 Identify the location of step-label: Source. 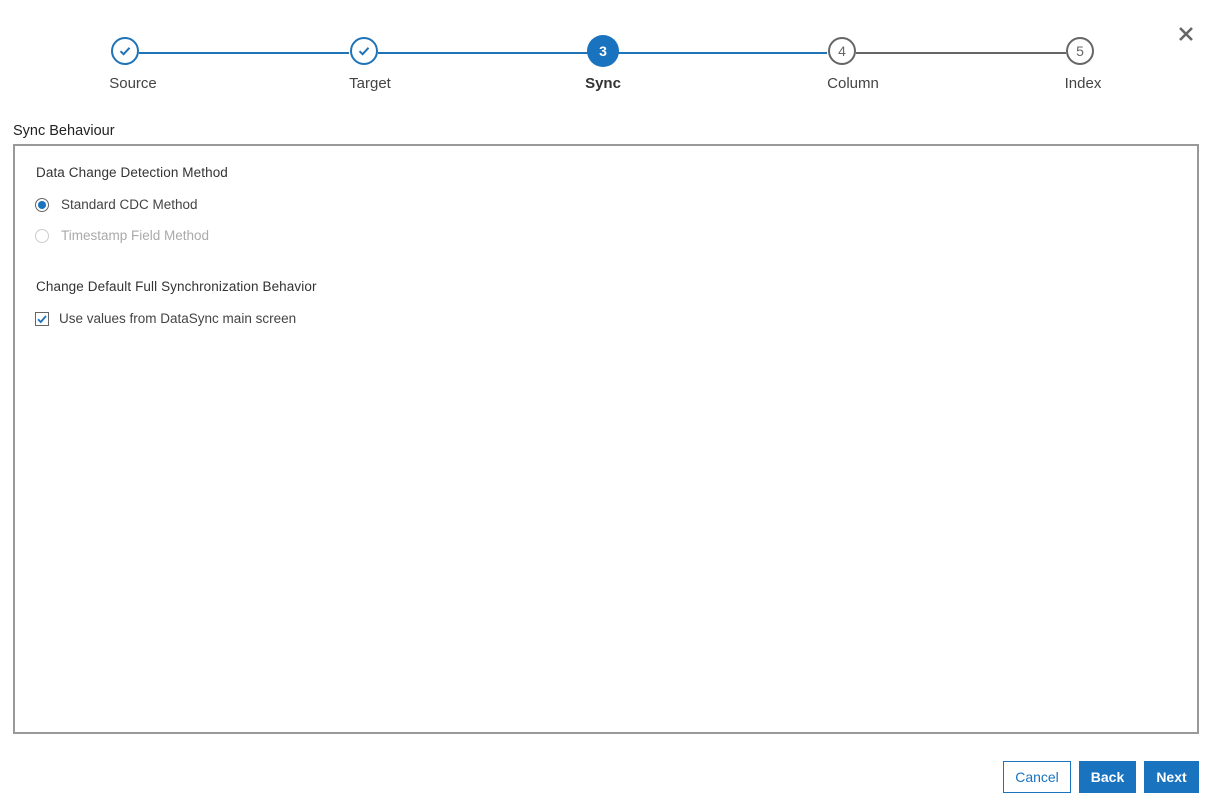
(133, 83).